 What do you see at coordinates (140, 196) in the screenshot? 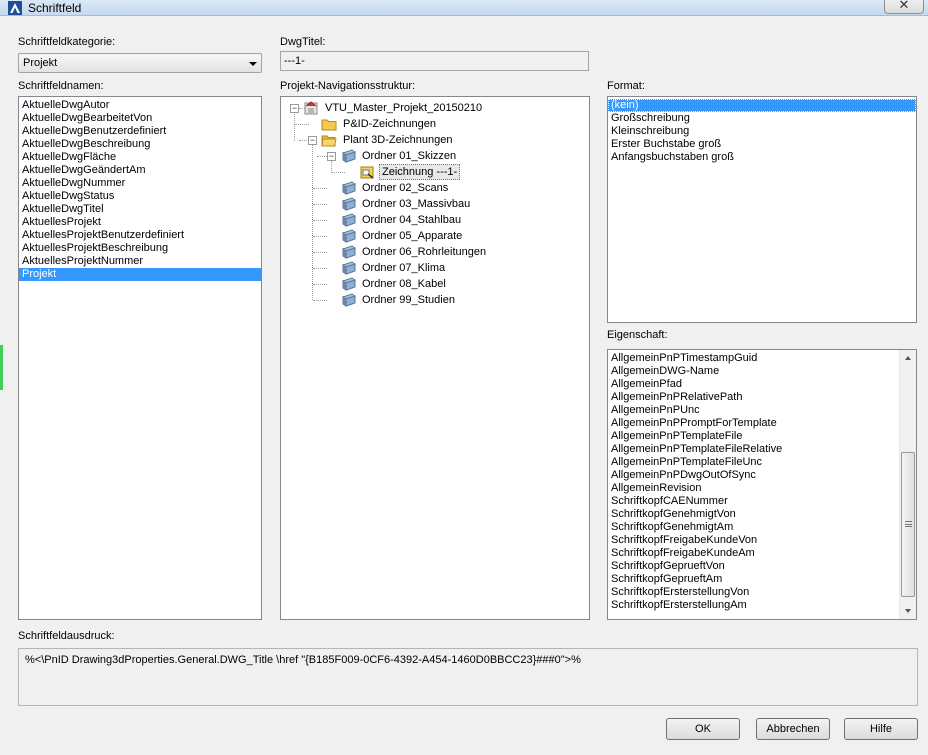
I see `list-item: AktuelleDwgStatus` at bounding box center [140, 196].